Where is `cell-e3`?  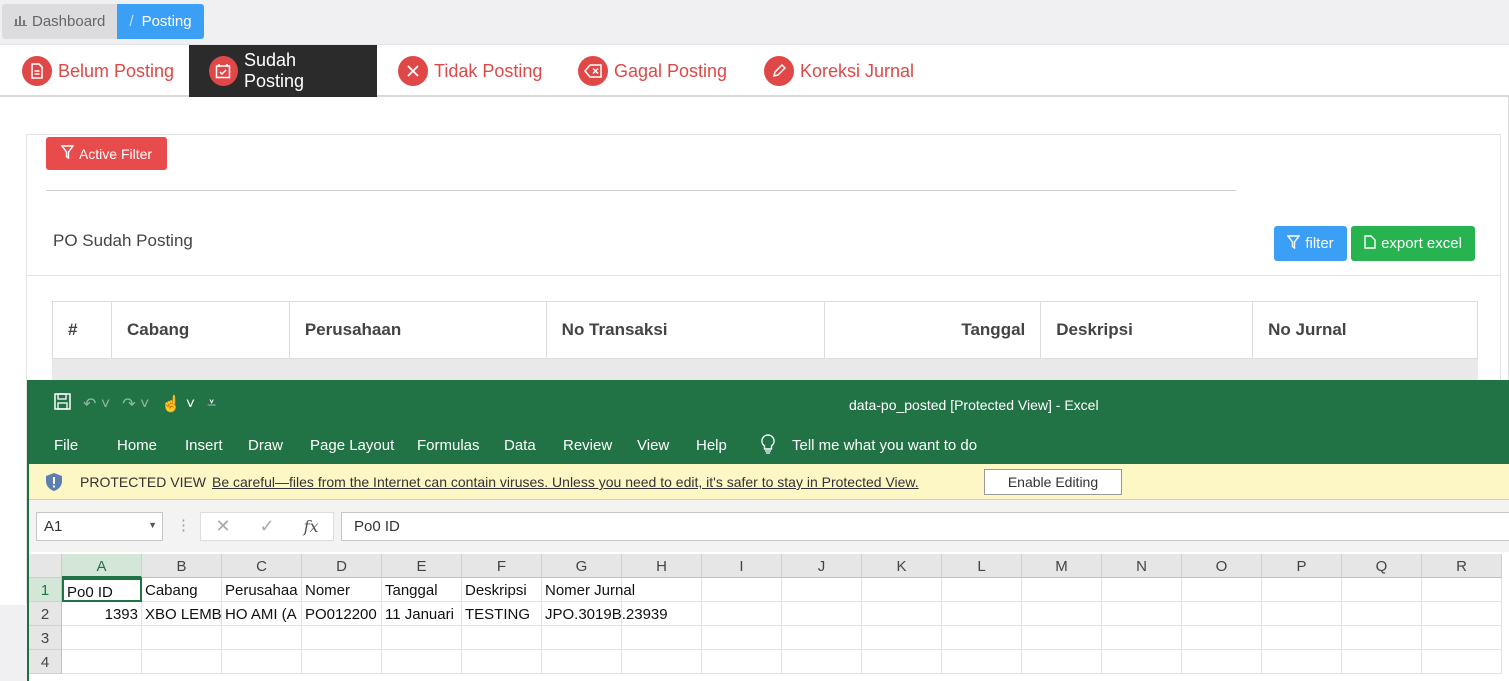 cell-e3 is located at coordinates (422, 638).